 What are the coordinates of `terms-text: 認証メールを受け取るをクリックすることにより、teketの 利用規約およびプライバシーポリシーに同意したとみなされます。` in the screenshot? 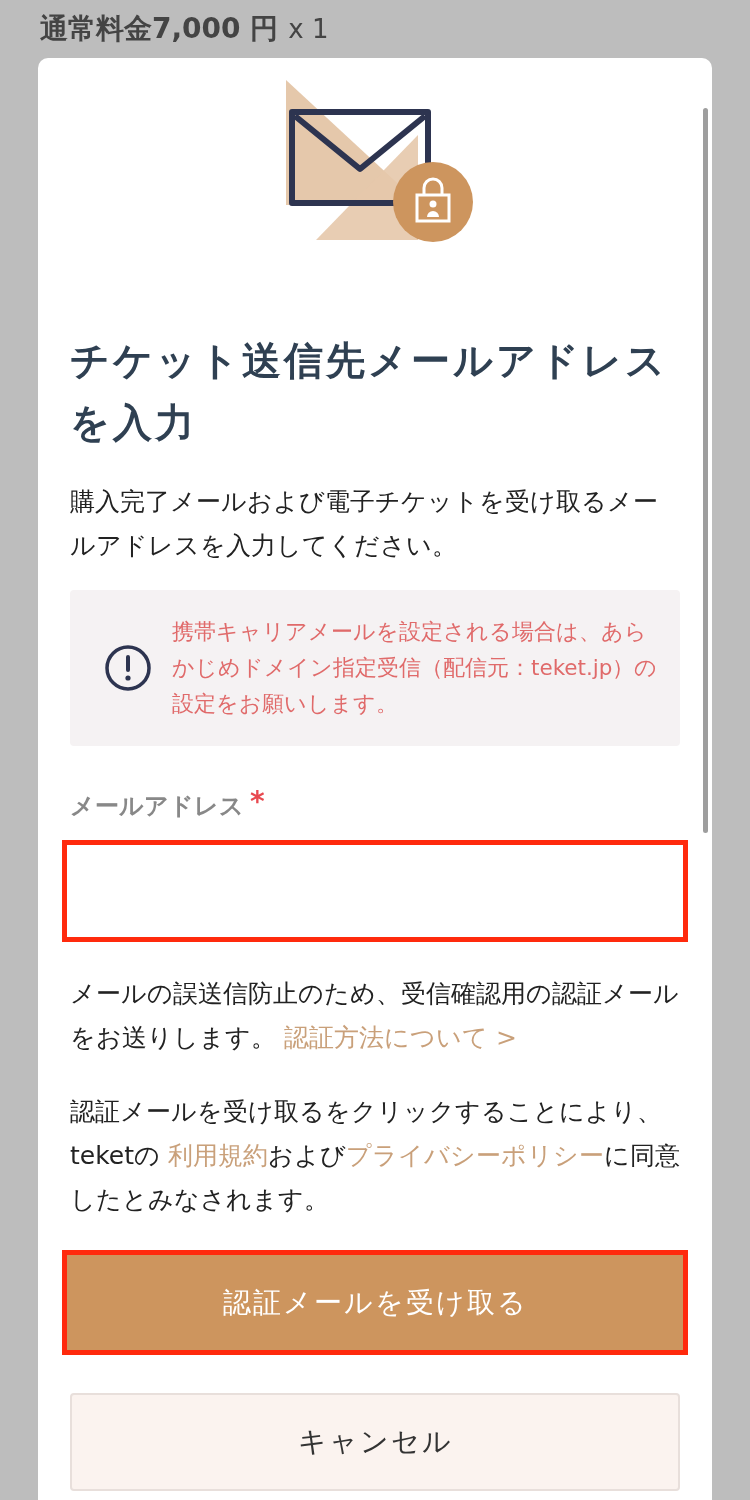 It's located at (375, 1156).